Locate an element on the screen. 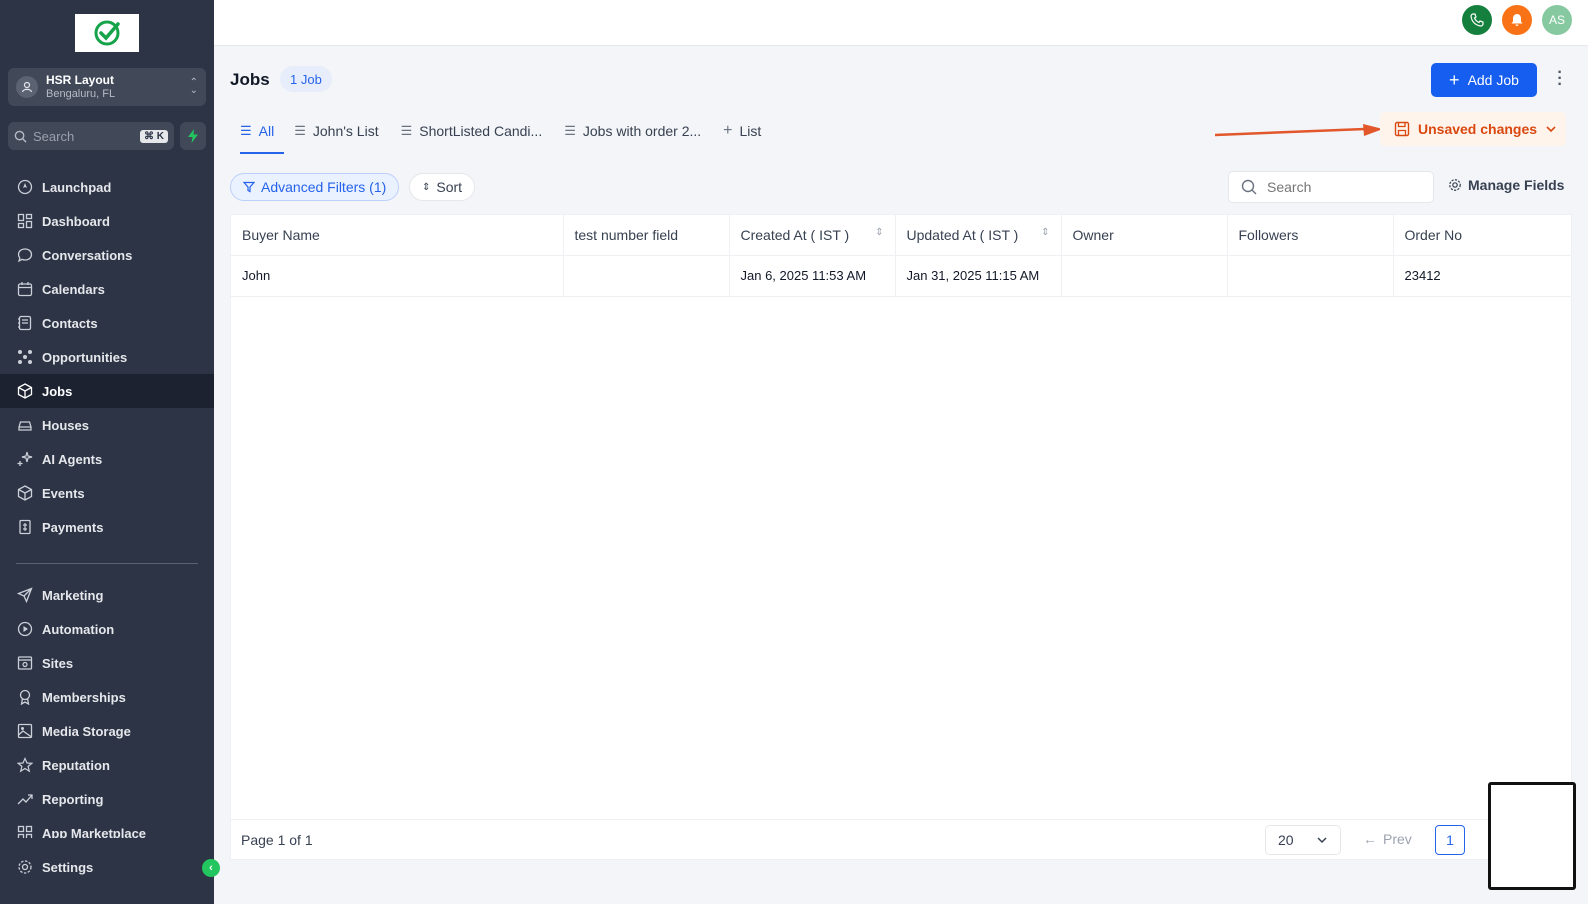 The height and width of the screenshot is (904, 1588). box-icon is located at coordinates (25, 391).